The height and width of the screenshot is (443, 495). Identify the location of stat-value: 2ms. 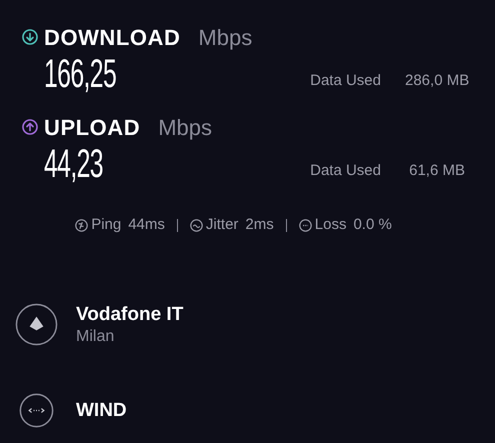
(259, 225).